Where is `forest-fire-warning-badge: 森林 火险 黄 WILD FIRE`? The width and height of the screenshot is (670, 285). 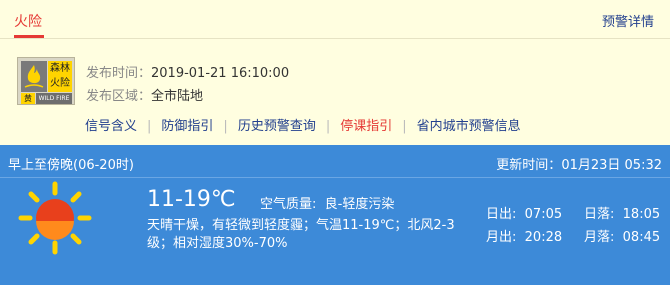 forest-fire-warning-badge: 森林 火险 黄 WILD FIRE is located at coordinates (46, 81).